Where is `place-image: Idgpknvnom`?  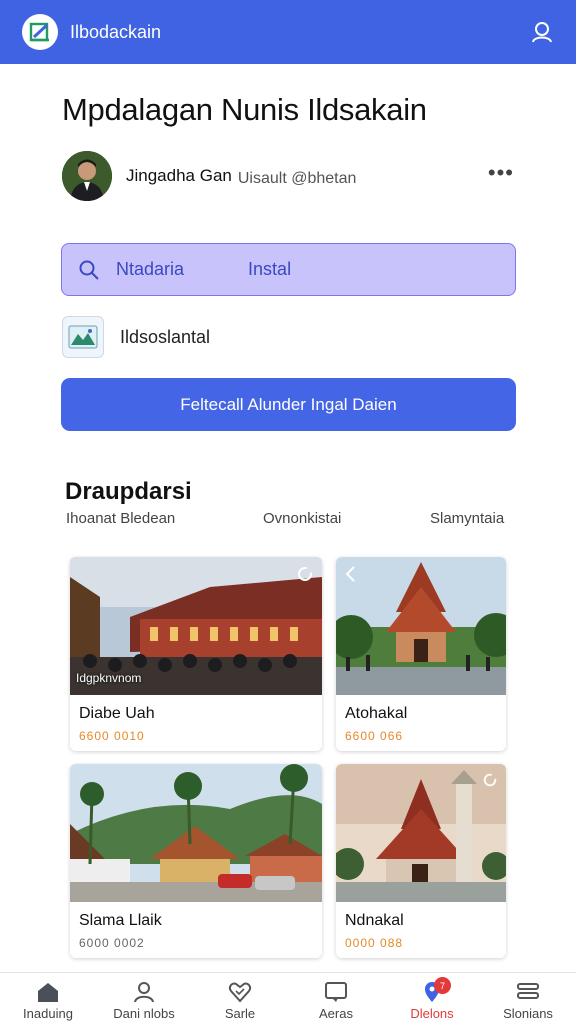 place-image: Idgpknvnom is located at coordinates (196, 626).